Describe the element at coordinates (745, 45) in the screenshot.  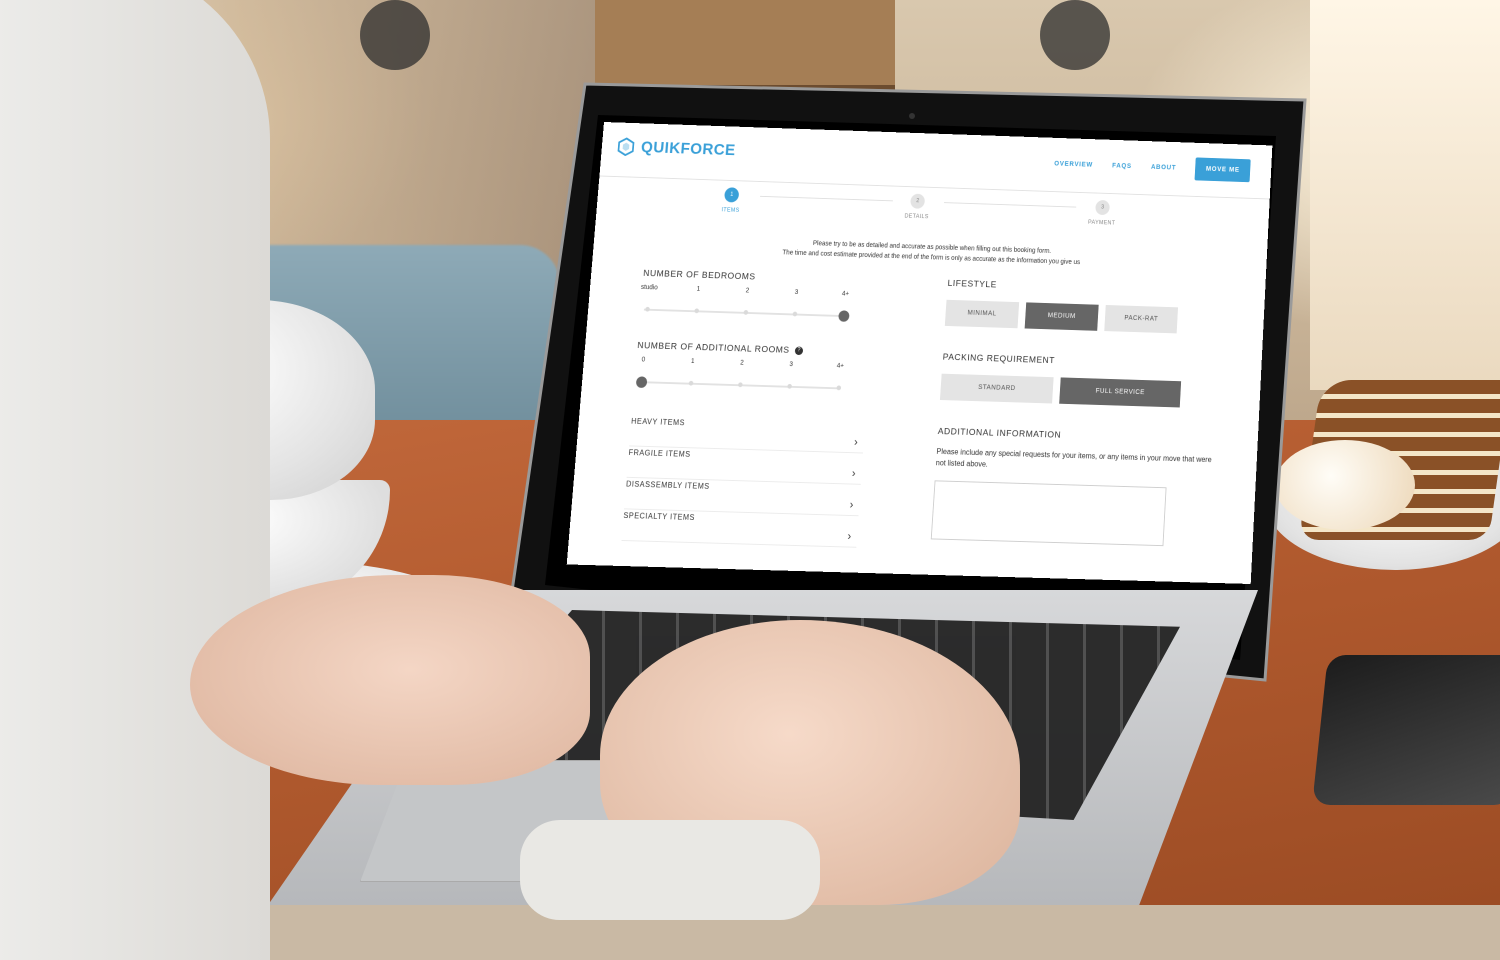
I see `background-corkboard` at that location.